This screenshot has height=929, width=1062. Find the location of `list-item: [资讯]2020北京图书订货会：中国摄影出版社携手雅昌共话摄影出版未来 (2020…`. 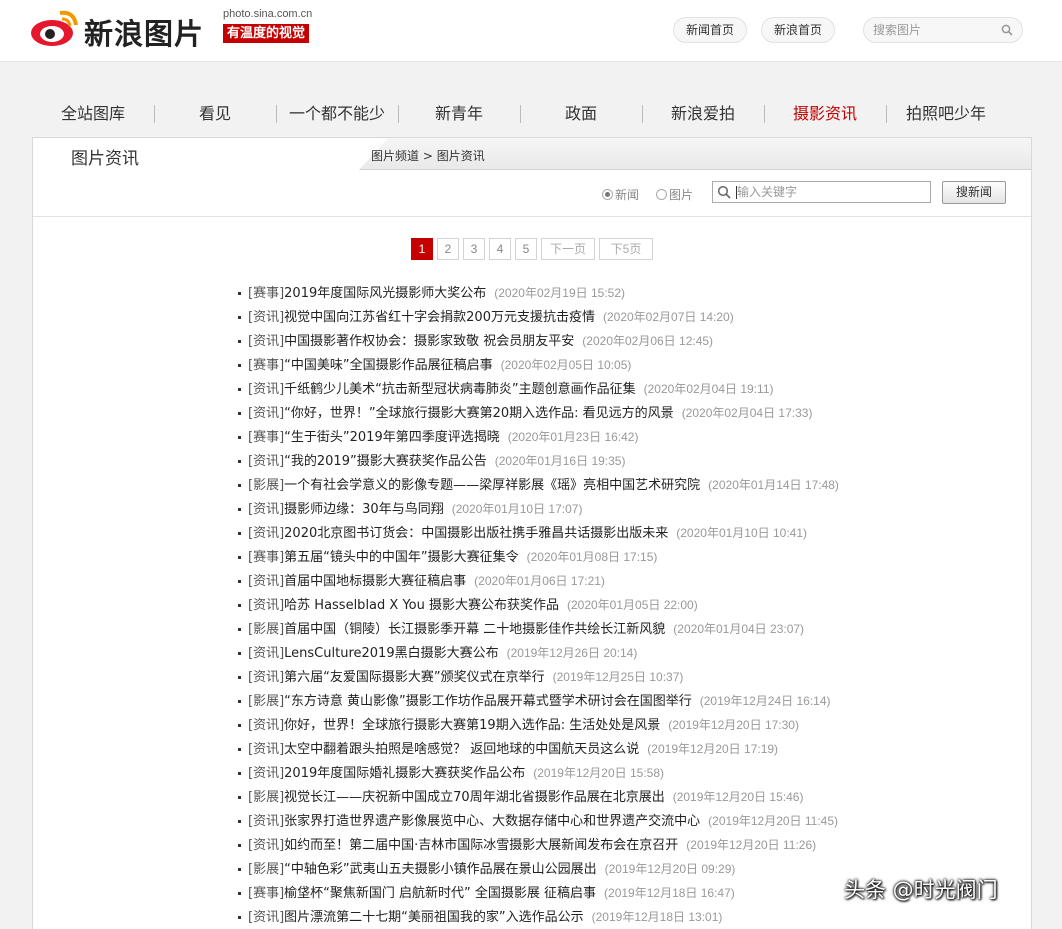

list-item: [资讯]2020北京图书订货会：中国摄影出版社携手雅昌共话摄影出版未来 (2020… is located at coordinates (632, 533).